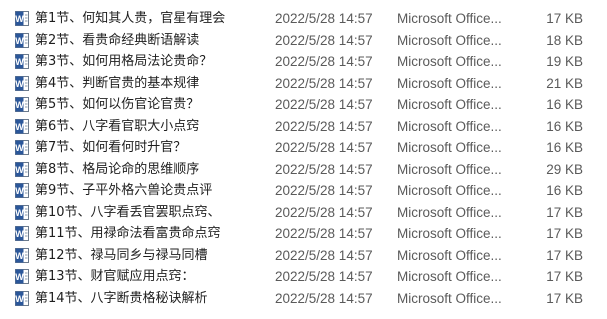 This screenshot has height=319, width=607. Describe the element at coordinates (128, 212) in the screenshot. I see `file-name: 第10节、八字看丢官罢职点窍、` at that location.